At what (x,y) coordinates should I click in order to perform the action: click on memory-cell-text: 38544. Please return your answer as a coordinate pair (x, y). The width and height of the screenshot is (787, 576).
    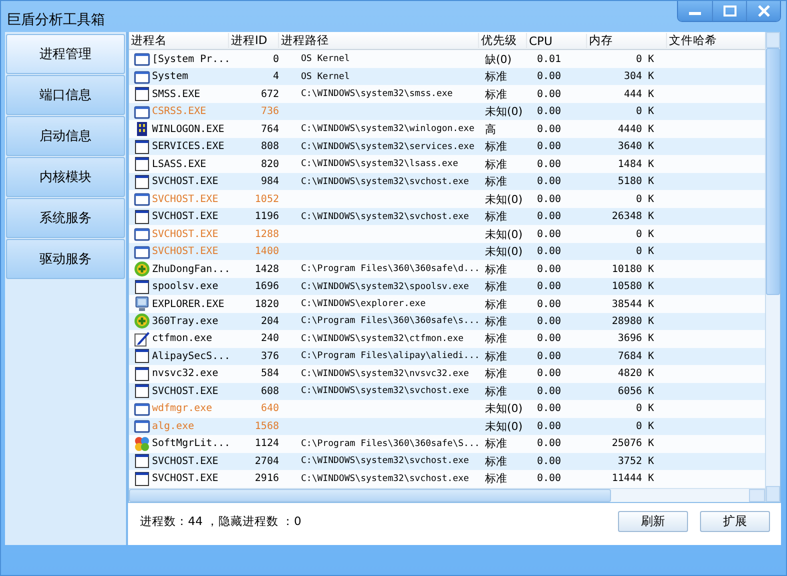
    Looking at the image, I should click on (626, 304).